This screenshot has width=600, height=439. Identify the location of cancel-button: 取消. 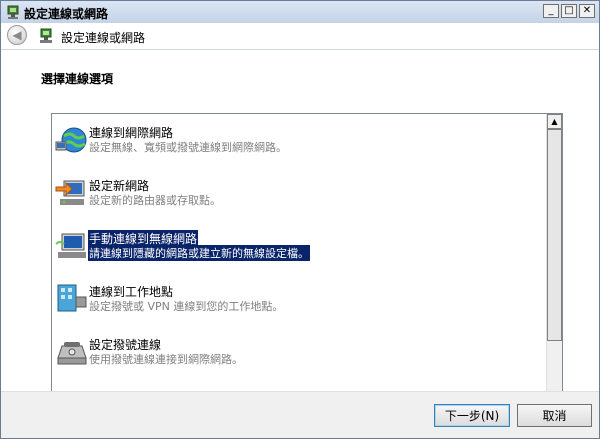
(554, 415).